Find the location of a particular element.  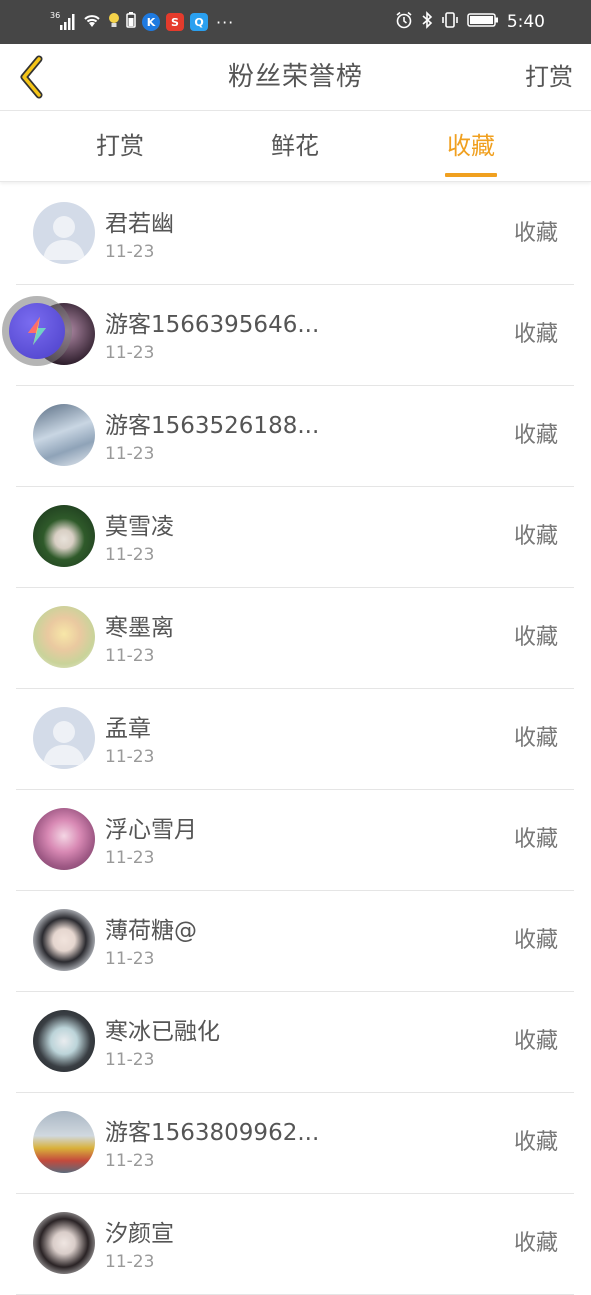

status-bar: 36 K S Q ··· 5:40 is located at coordinates (295, 22).